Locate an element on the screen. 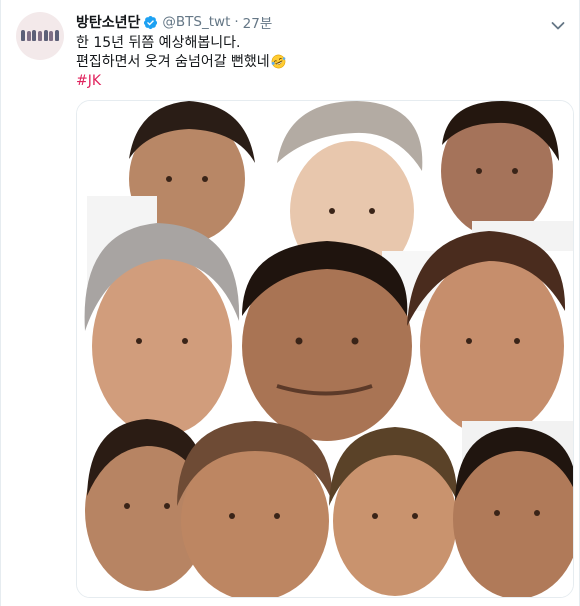 The height and width of the screenshot is (606, 580). tweet-text-line-2-wrap: 편집하면서 웃겨 숨넘어갈 뻔했네 is located at coordinates (316, 62).